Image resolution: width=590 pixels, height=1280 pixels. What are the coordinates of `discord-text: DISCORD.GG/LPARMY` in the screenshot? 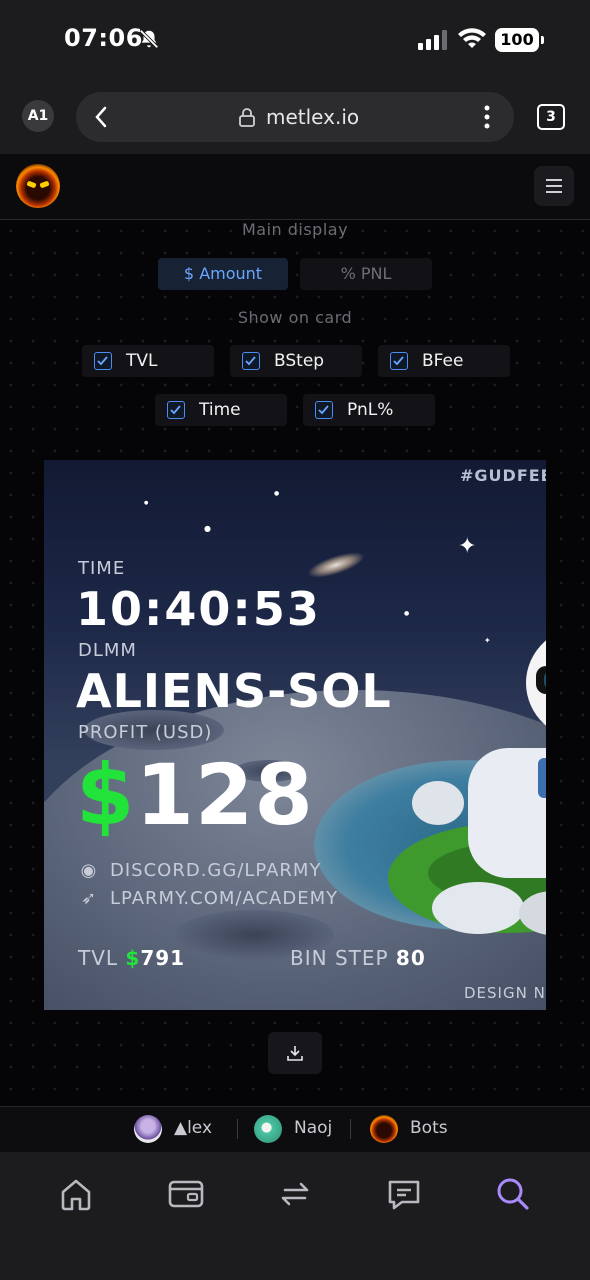 It's located at (216, 870).